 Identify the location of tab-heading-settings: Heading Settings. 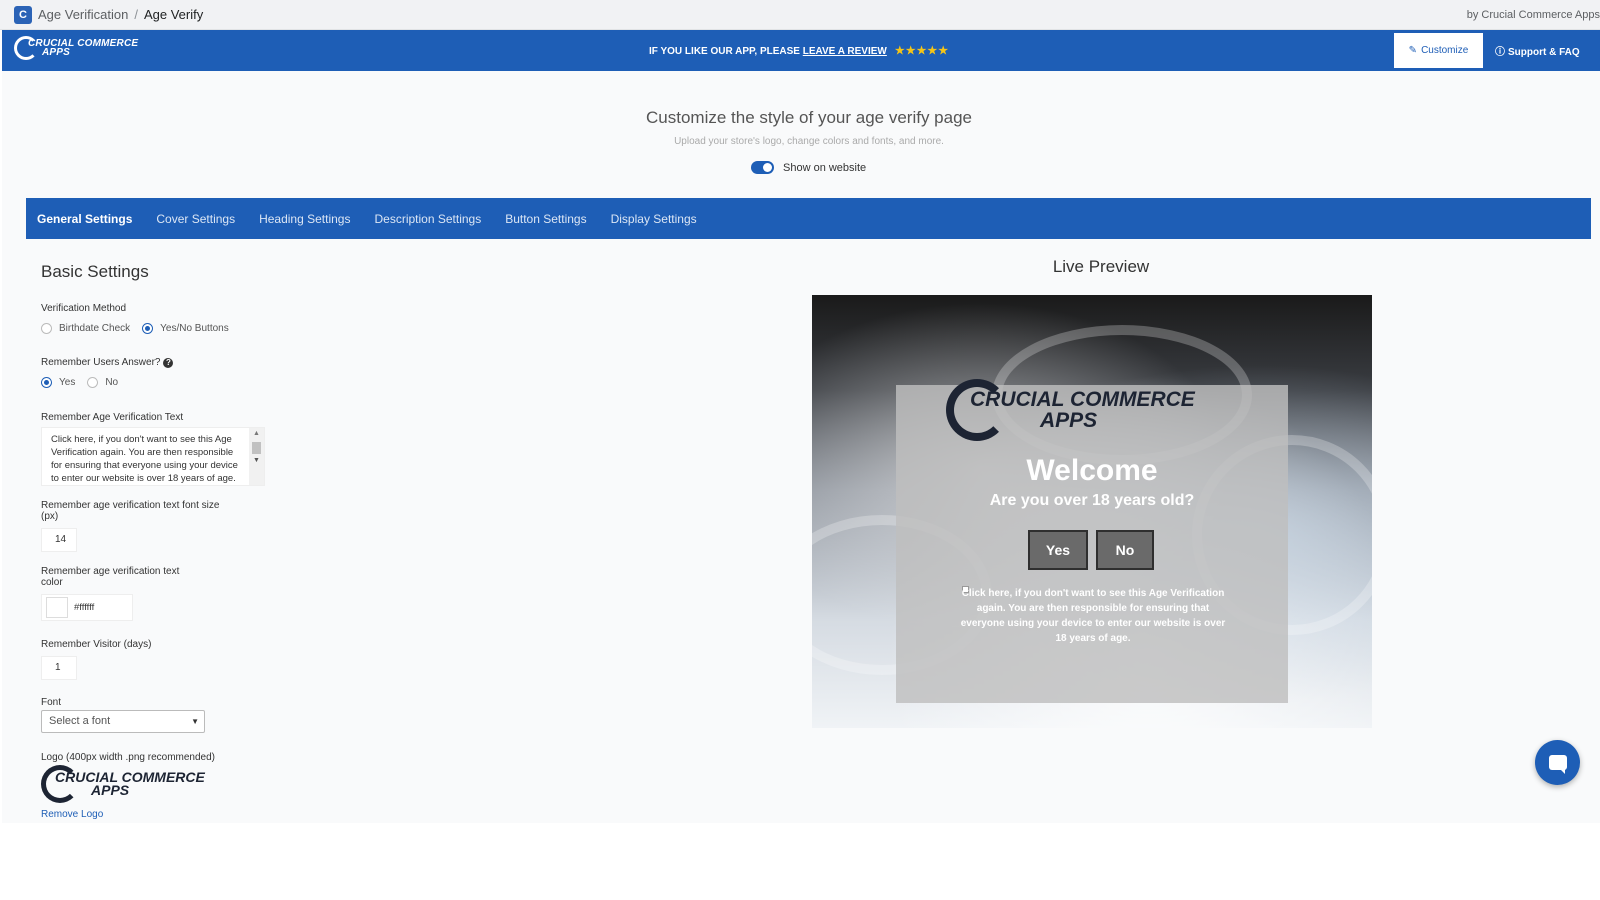
(304, 219).